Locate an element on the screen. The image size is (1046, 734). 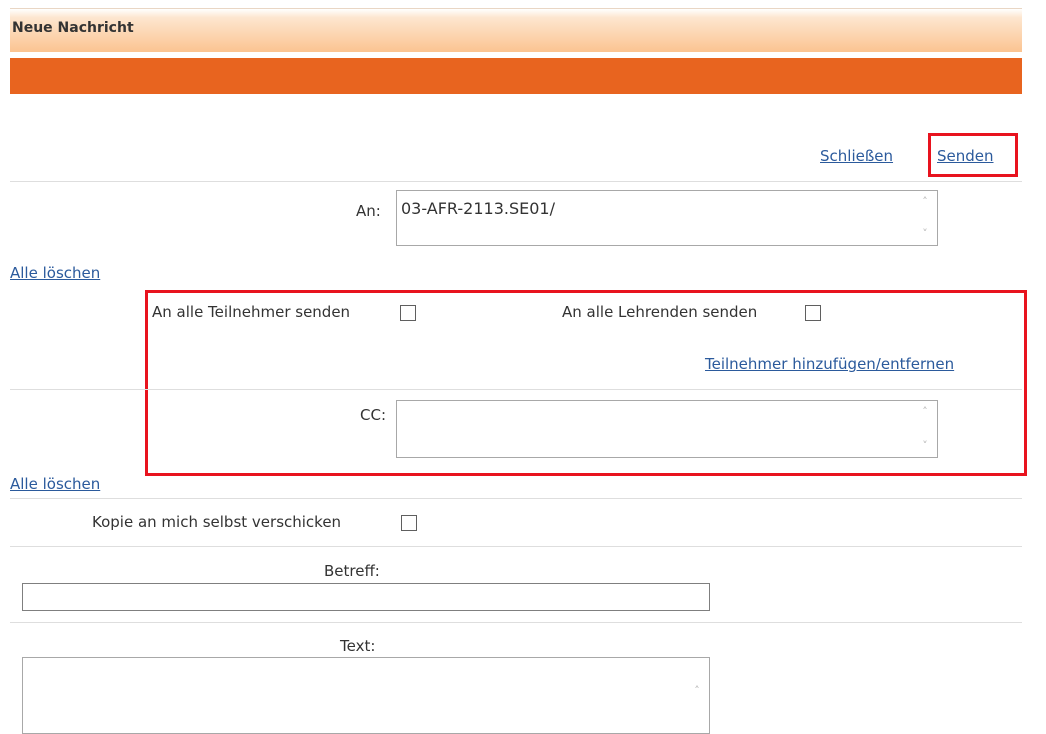
add-remove-participants-link: Teilnehmer hinzufügen/entfernen is located at coordinates (829, 364).